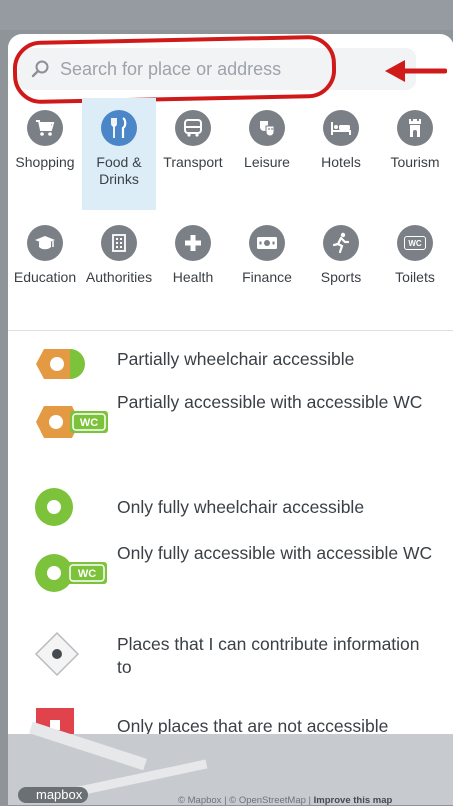 The height and width of the screenshot is (806, 453). I want to click on category-label: Finance, so click(267, 277).